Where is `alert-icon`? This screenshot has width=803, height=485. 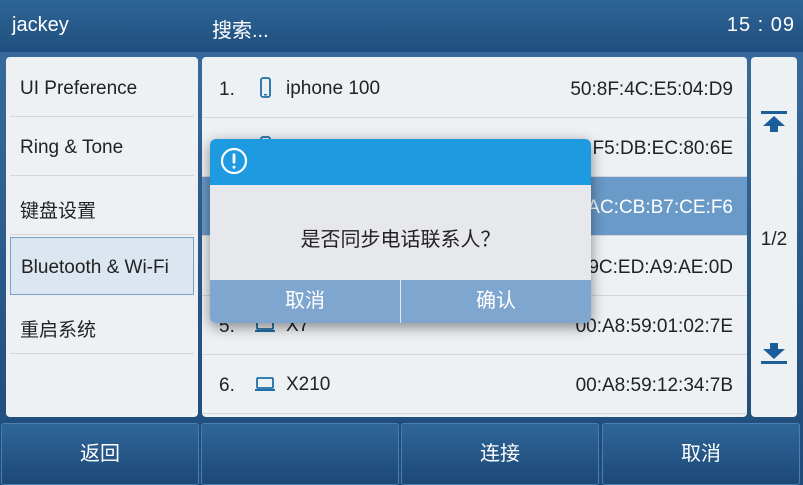 alert-icon is located at coordinates (234, 161).